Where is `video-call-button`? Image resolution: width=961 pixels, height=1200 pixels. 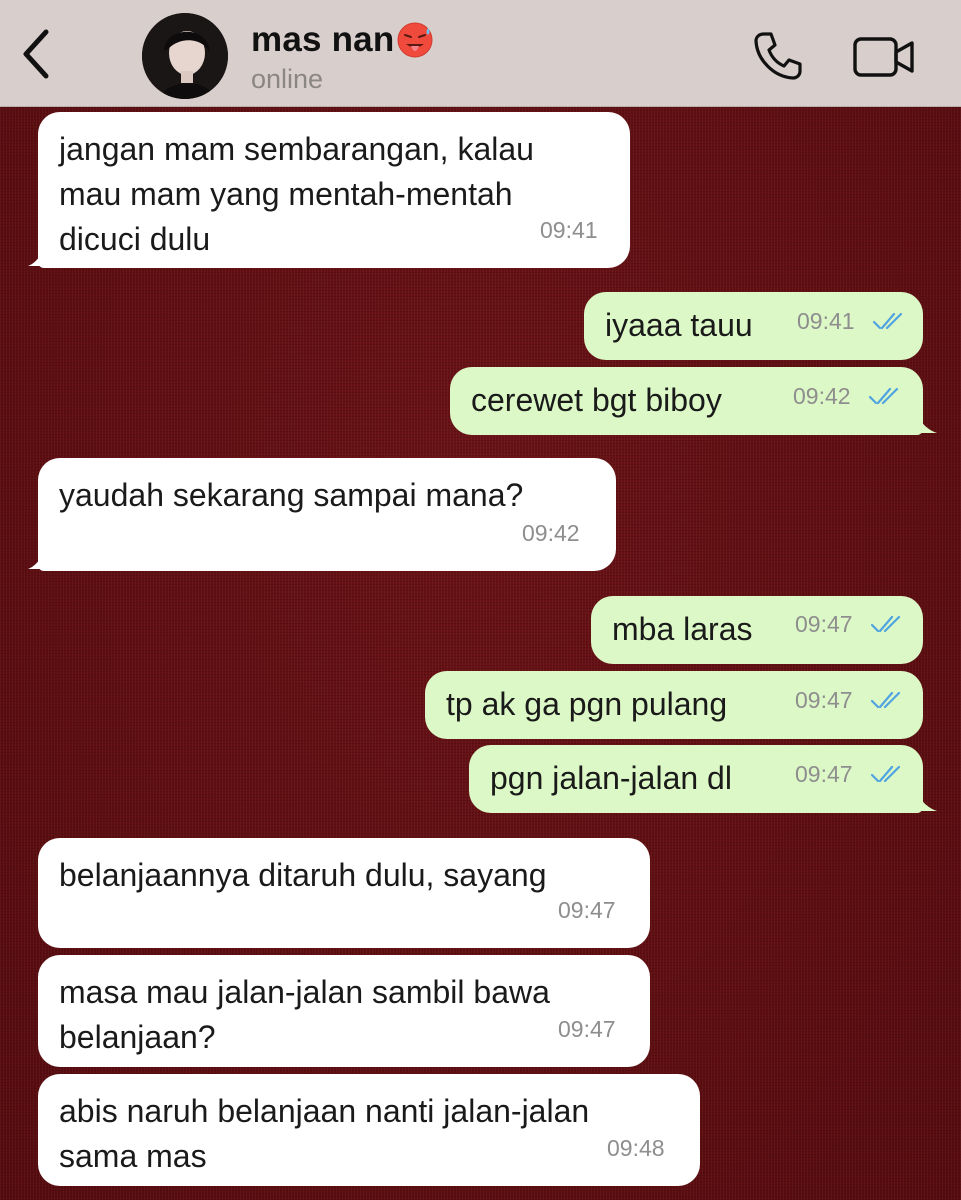 video-call-button is located at coordinates (884, 57).